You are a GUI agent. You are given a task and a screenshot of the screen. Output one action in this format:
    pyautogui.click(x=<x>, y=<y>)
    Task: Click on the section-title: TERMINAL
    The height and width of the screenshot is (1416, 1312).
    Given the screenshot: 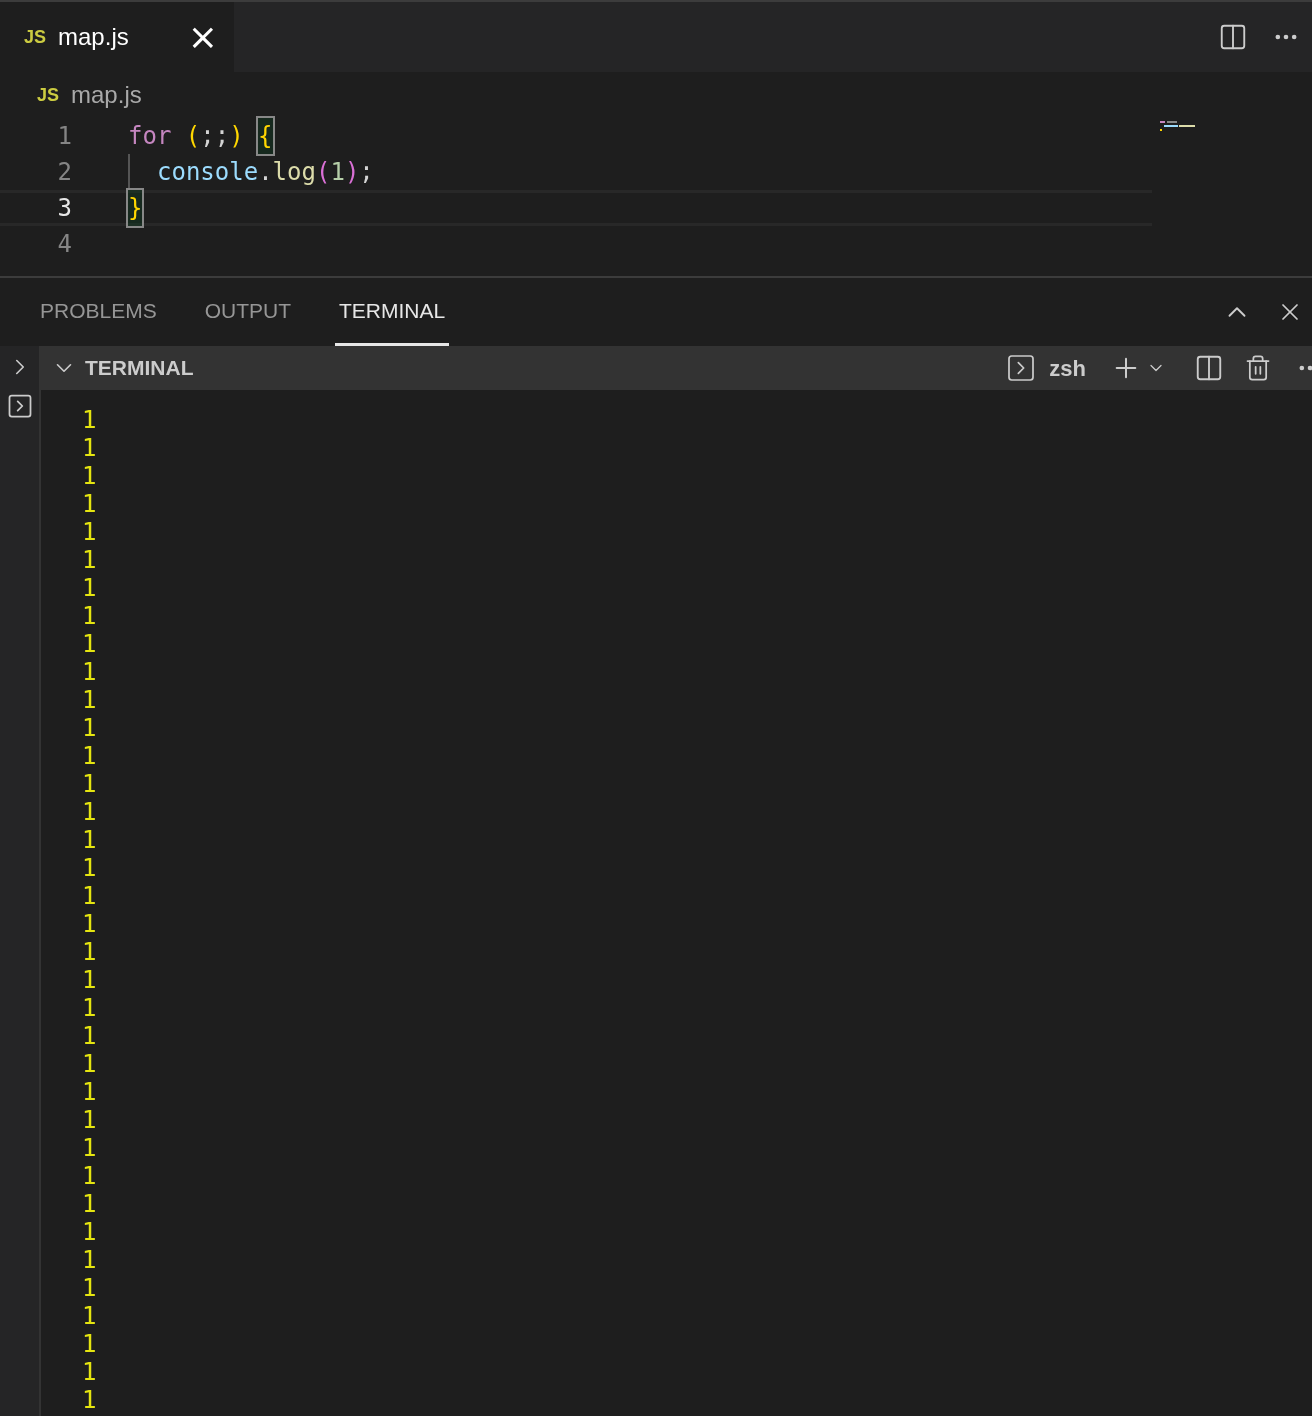 What is the action you would take?
    pyautogui.click(x=139, y=368)
    